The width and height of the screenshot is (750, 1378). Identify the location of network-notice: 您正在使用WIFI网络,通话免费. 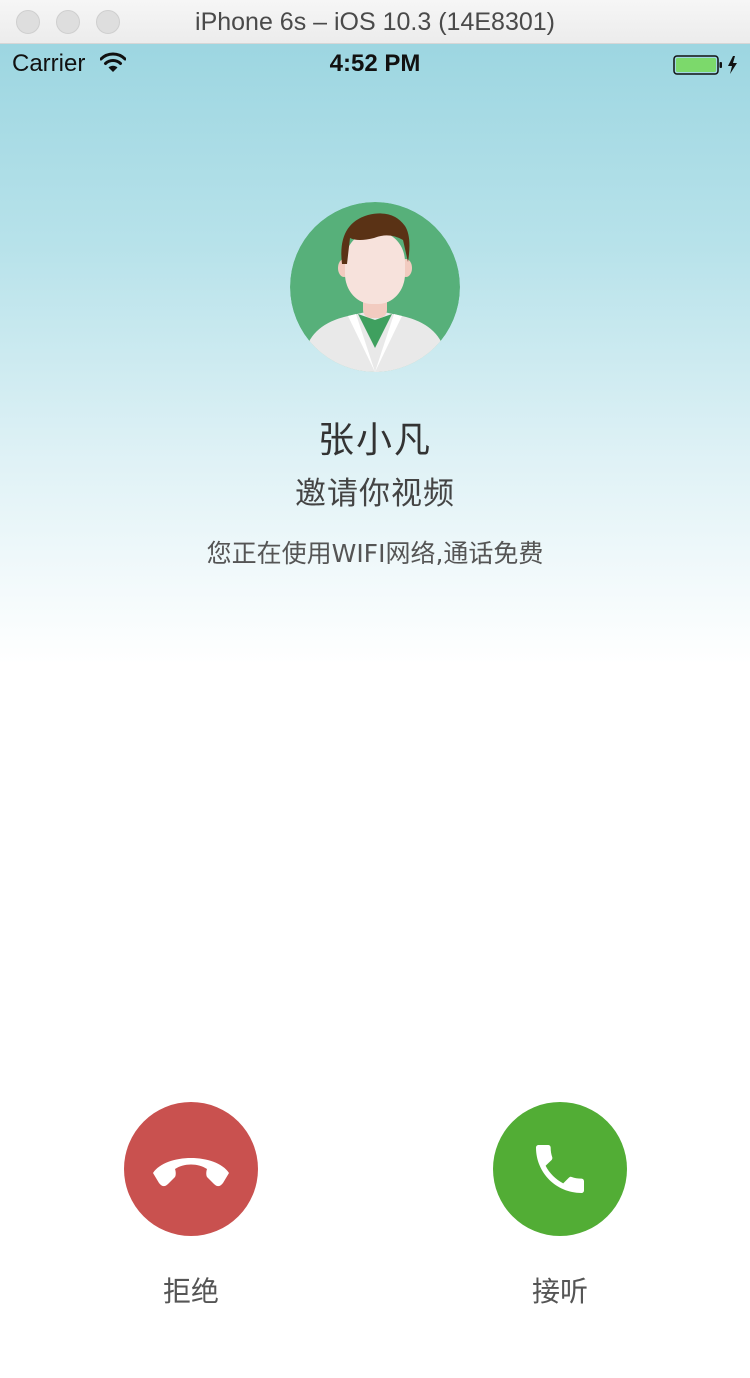
(375, 553).